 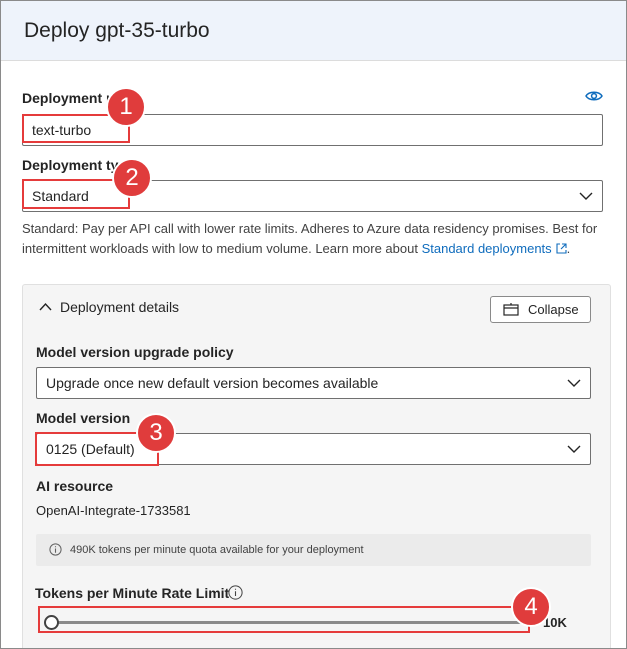 What do you see at coordinates (83, 418) in the screenshot?
I see `model-version-label: Model version` at bounding box center [83, 418].